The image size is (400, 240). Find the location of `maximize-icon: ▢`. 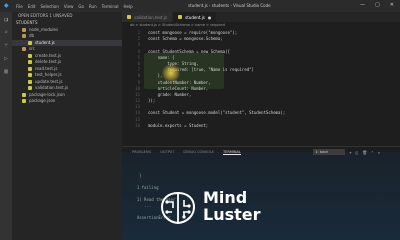

maximize-icon: ▢ is located at coordinates (377, 5).